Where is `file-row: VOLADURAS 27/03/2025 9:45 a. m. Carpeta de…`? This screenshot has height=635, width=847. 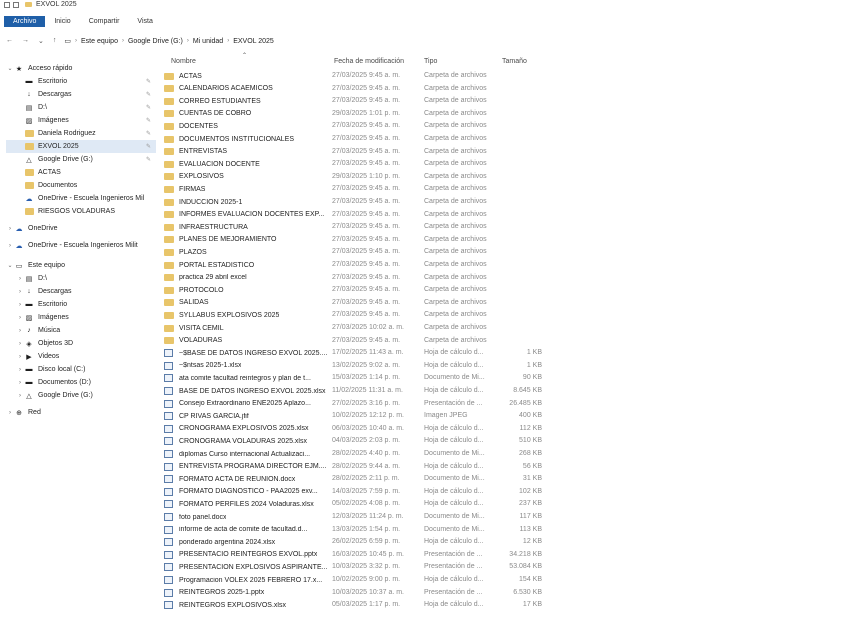
file-row: VOLADURAS 27/03/2025 9:45 a. m. Carpeta de… is located at coordinates (364, 342).